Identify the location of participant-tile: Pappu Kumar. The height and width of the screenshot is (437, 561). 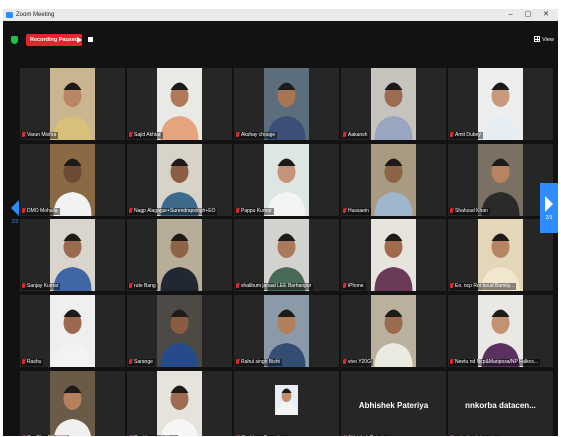
(286, 180).